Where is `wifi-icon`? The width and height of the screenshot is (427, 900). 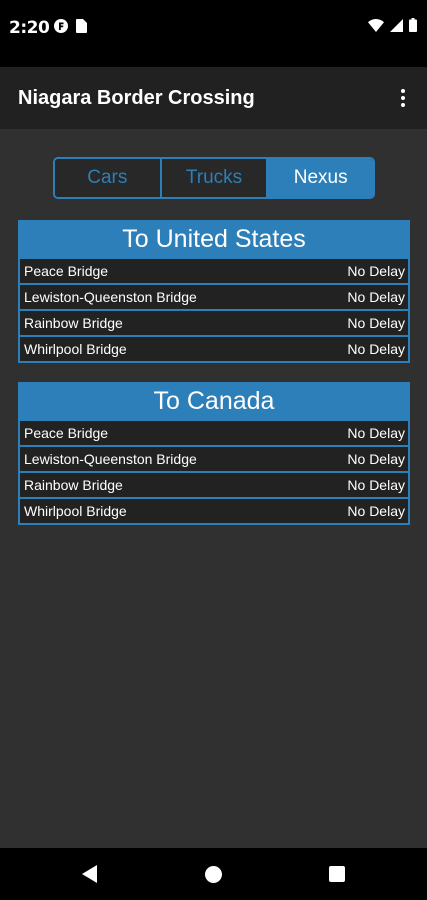 wifi-icon is located at coordinates (376, 25).